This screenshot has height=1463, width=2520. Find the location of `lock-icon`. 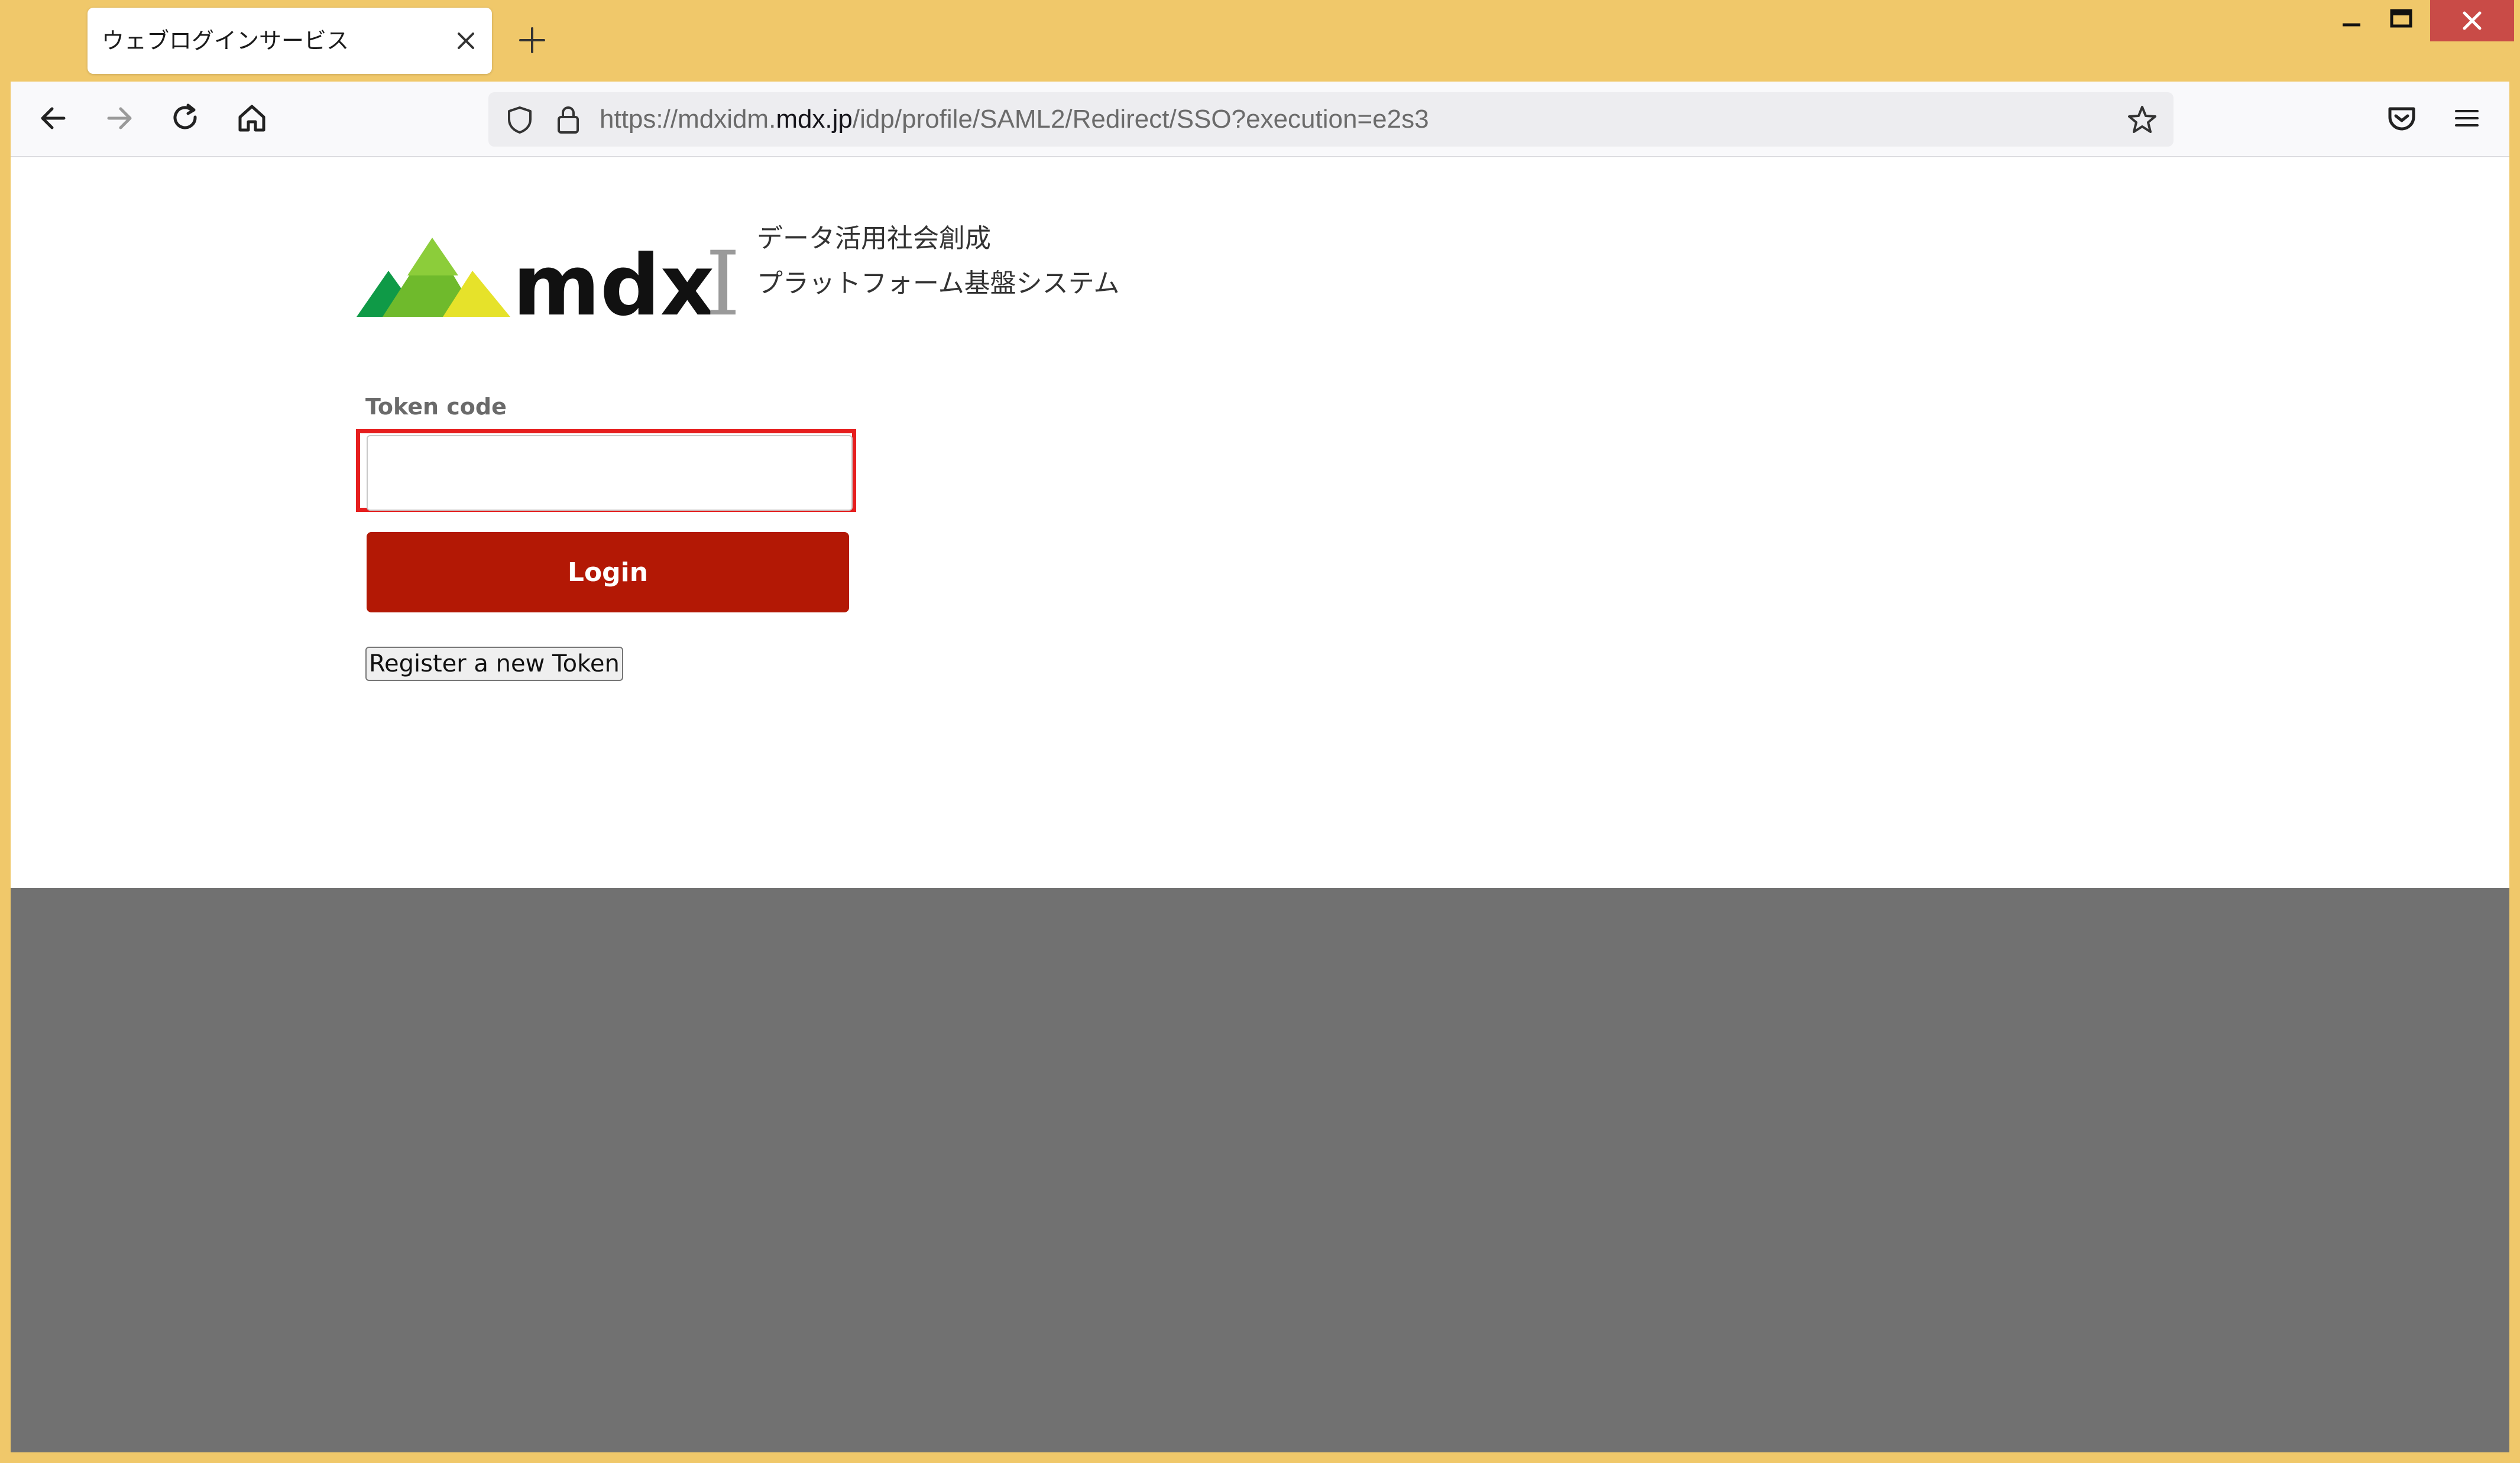

lock-icon is located at coordinates (568, 120).